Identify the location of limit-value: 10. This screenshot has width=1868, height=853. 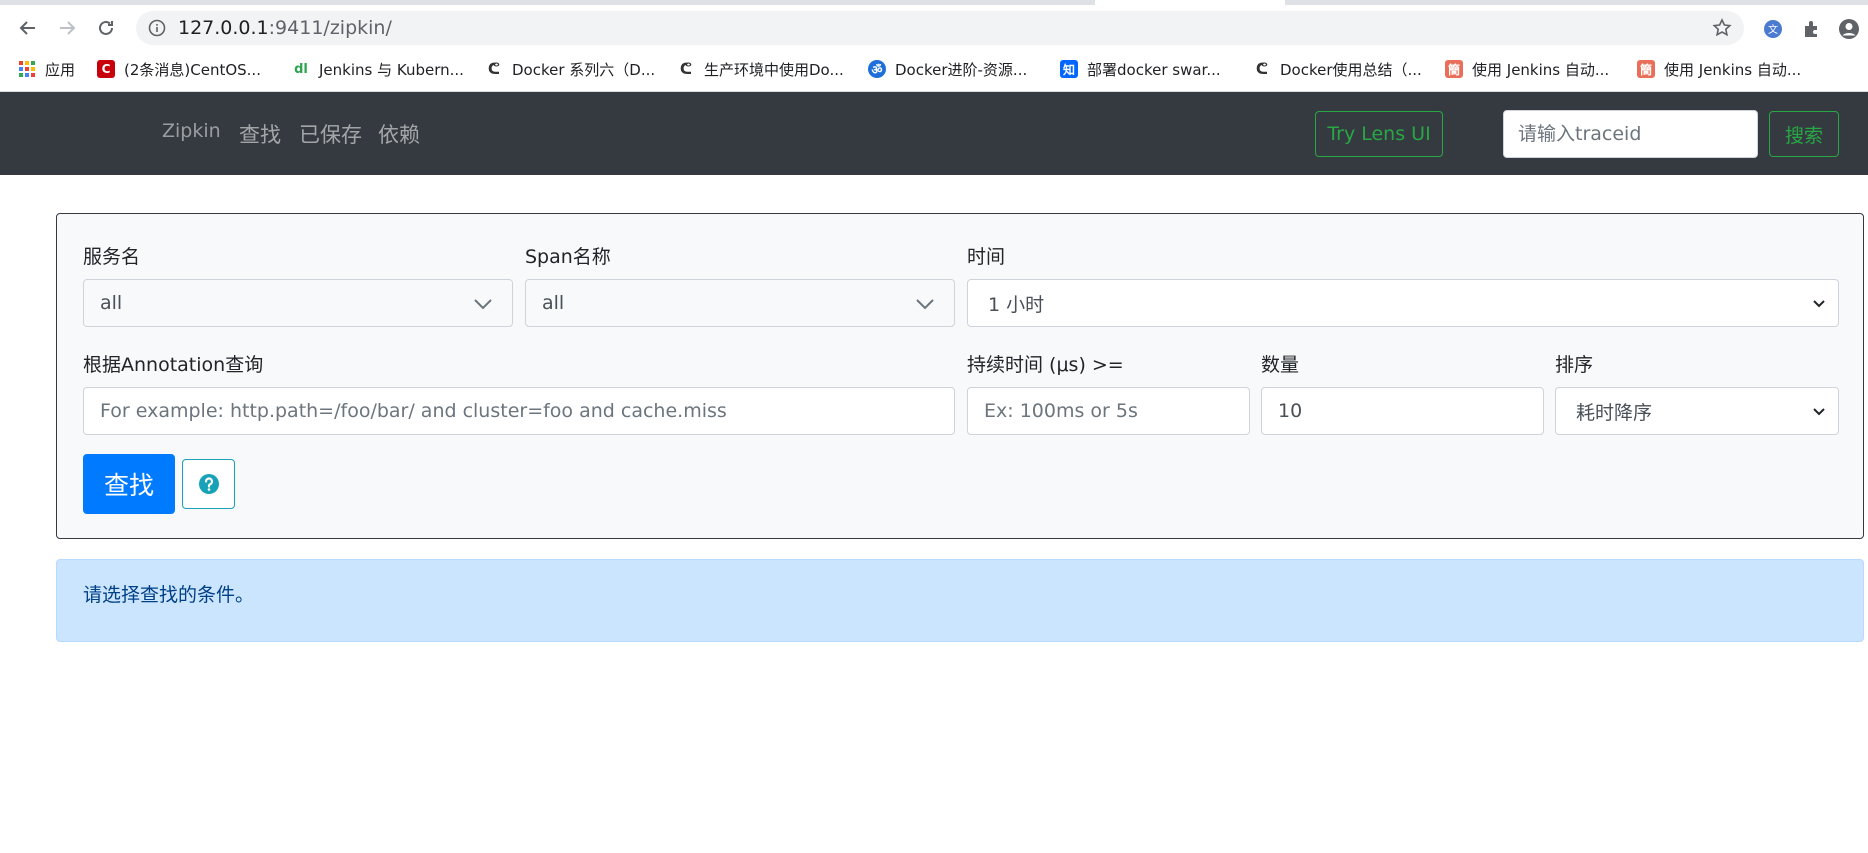
(1290, 411).